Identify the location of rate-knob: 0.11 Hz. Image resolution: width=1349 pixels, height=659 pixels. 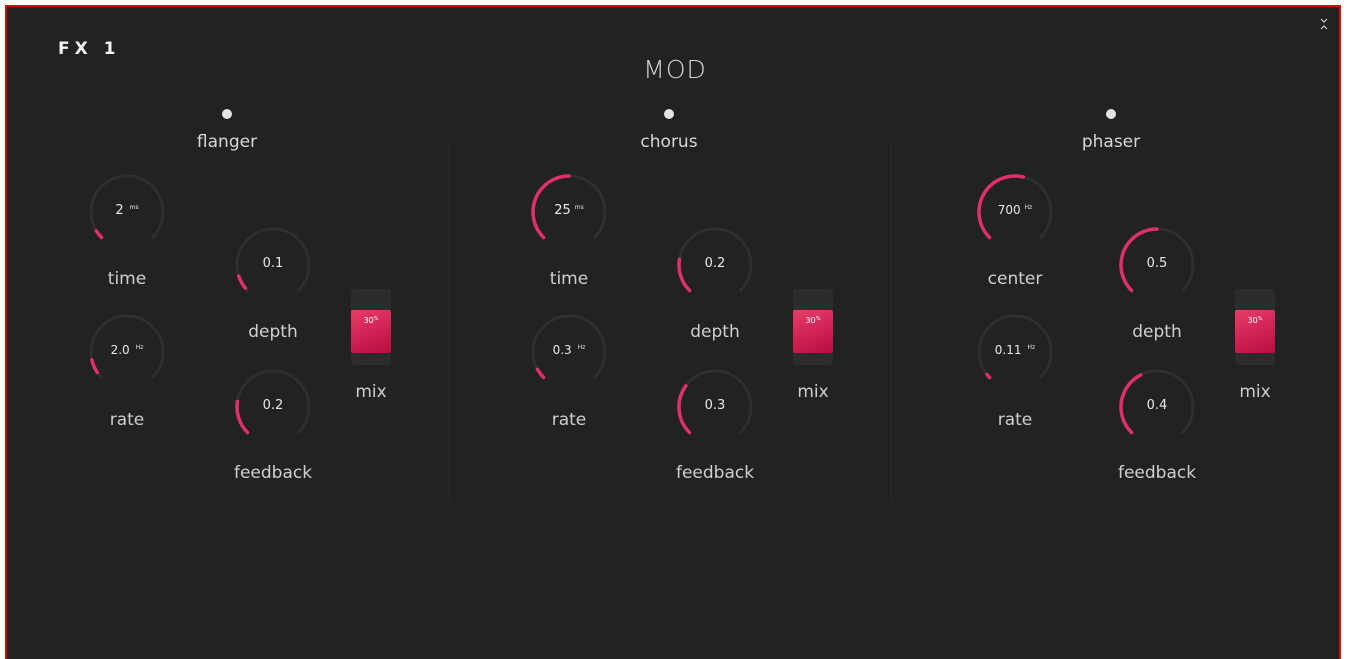
(1015, 352).